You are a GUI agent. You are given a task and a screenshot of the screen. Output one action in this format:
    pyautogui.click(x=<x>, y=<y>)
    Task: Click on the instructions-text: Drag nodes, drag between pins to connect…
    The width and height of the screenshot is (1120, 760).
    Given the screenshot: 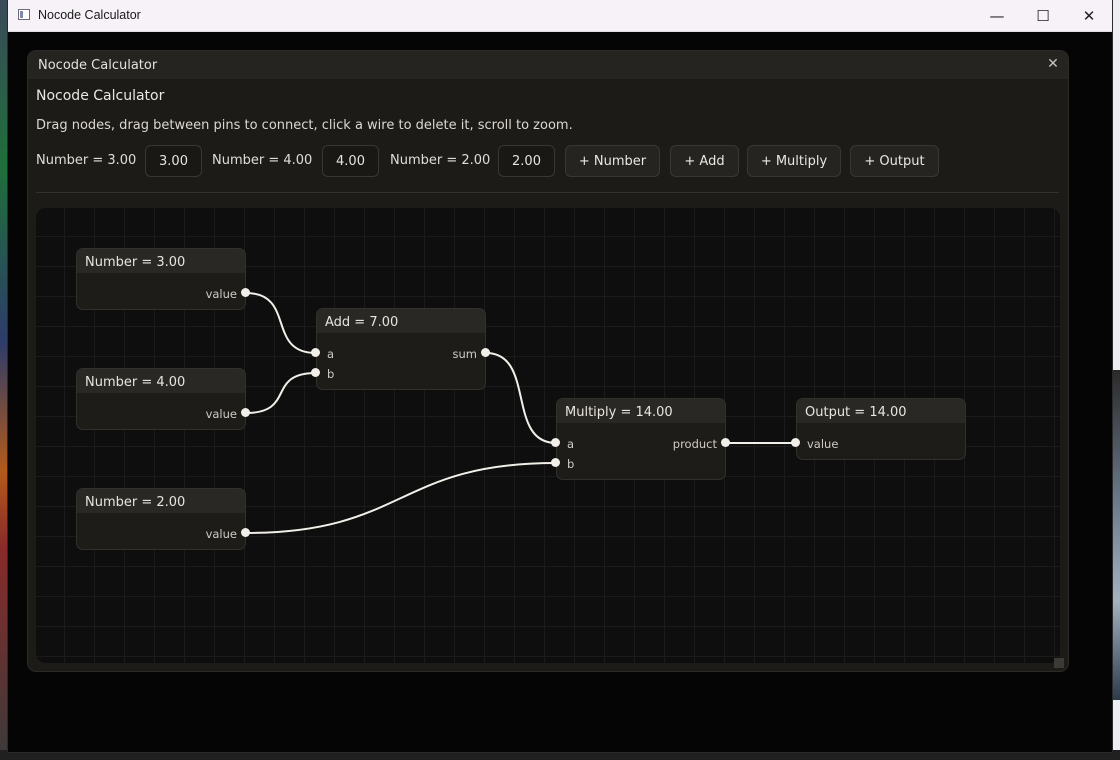 What is the action you would take?
    pyautogui.click(x=304, y=125)
    